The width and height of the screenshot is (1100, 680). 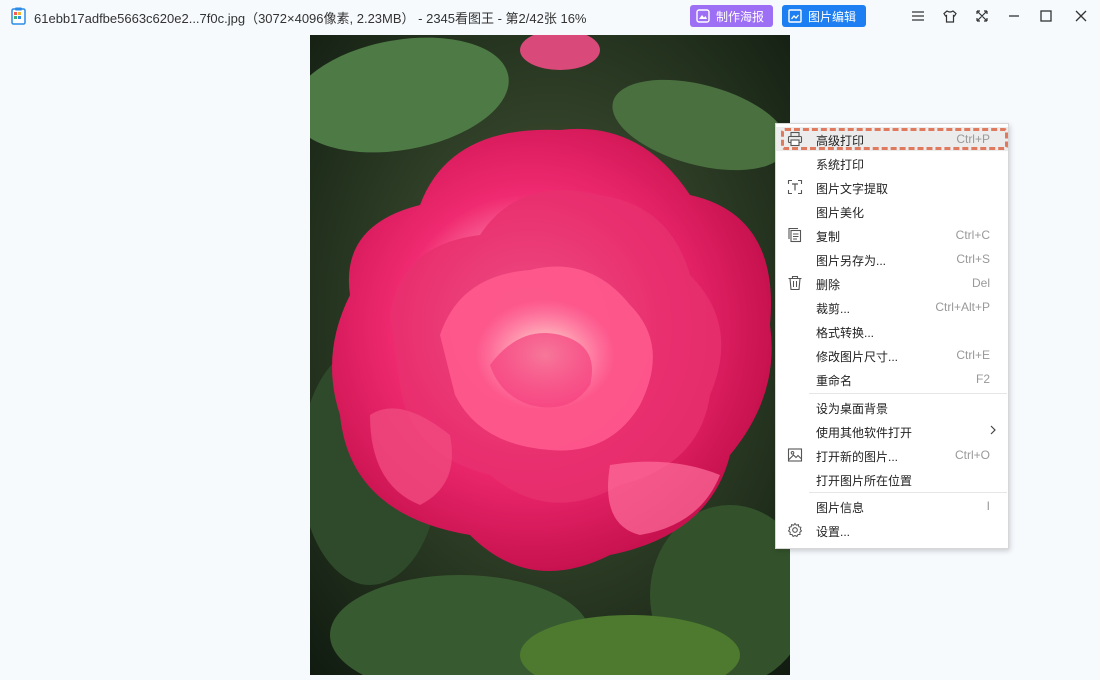 What do you see at coordinates (840, 141) in the screenshot?
I see `menu-label: 高级打印` at bounding box center [840, 141].